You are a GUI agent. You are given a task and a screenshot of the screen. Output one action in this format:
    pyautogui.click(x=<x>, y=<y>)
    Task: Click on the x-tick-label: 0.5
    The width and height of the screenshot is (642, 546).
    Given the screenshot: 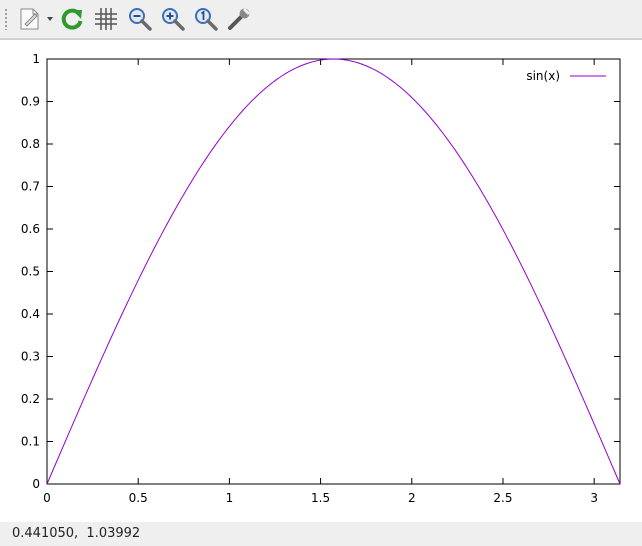 What is the action you would take?
    pyautogui.click(x=138, y=498)
    